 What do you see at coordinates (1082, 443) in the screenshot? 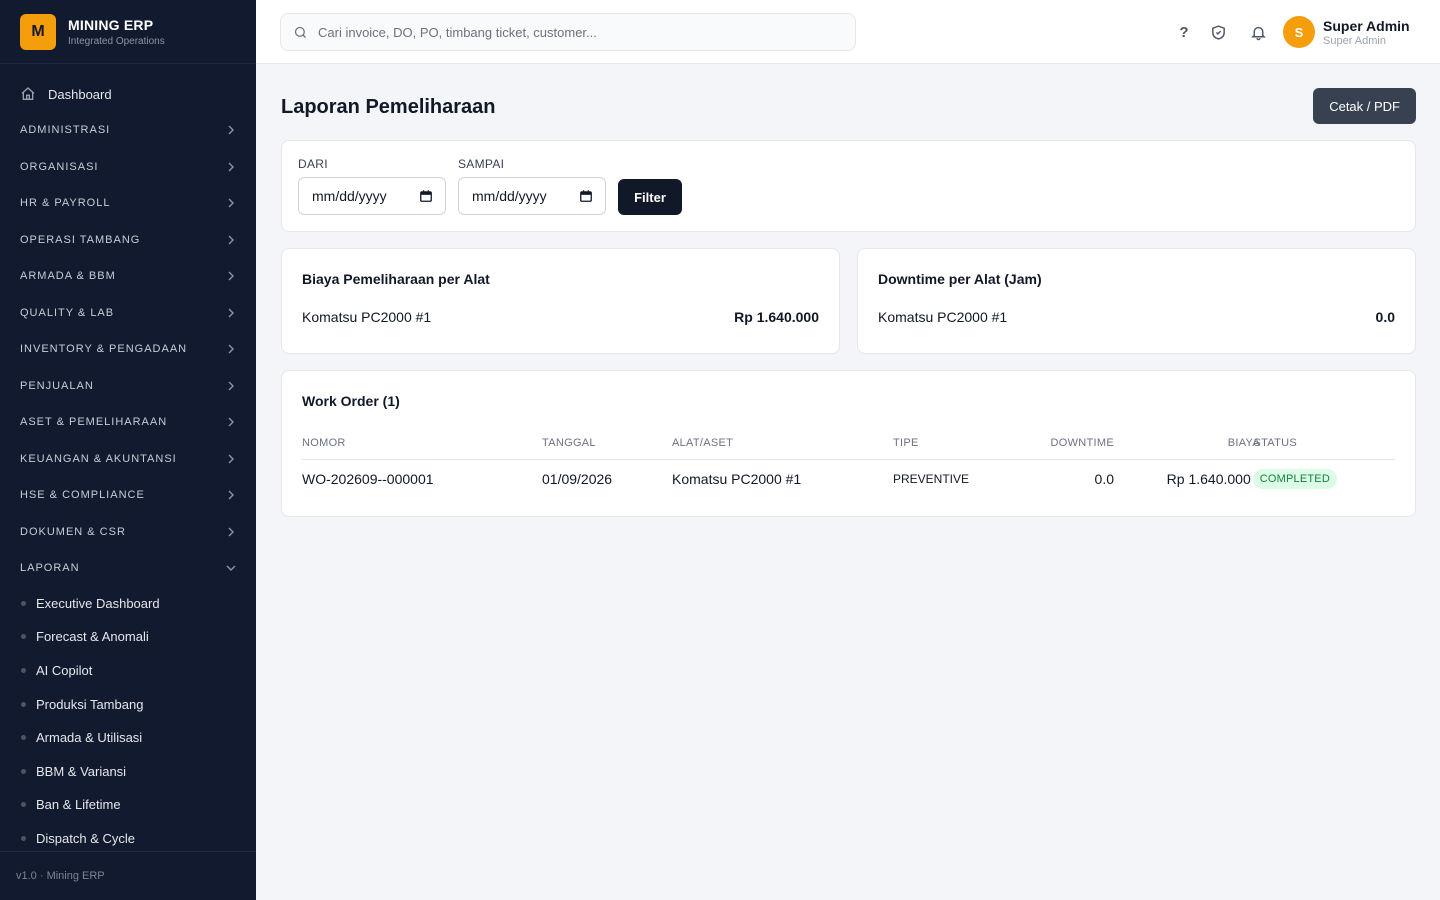
I see `column-header-downtime: DOWNTIME` at bounding box center [1082, 443].